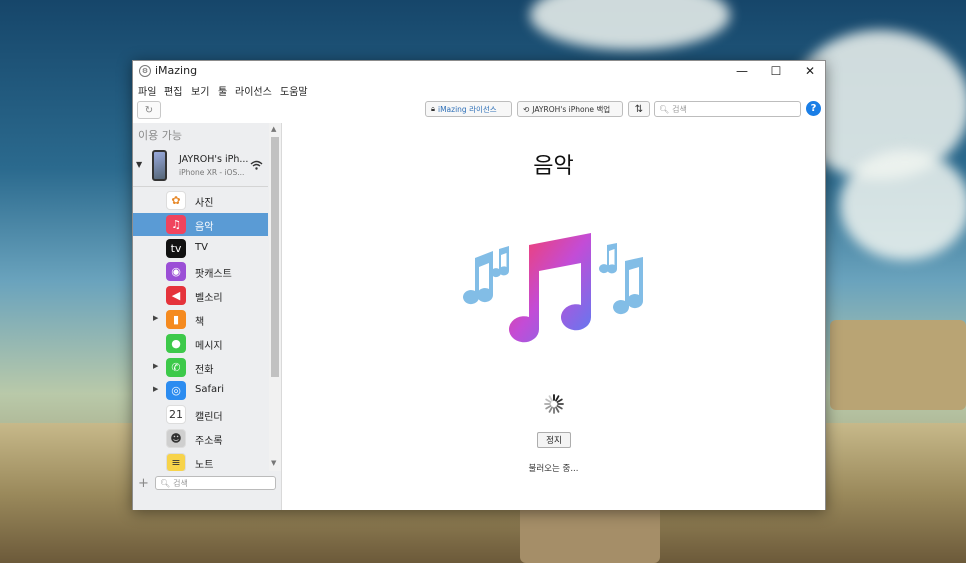 This screenshot has height=563, width=966. Describe the element at coordinates (433, 108) in the screenshot. I see `lock-icon: 🔒︎` at that location.